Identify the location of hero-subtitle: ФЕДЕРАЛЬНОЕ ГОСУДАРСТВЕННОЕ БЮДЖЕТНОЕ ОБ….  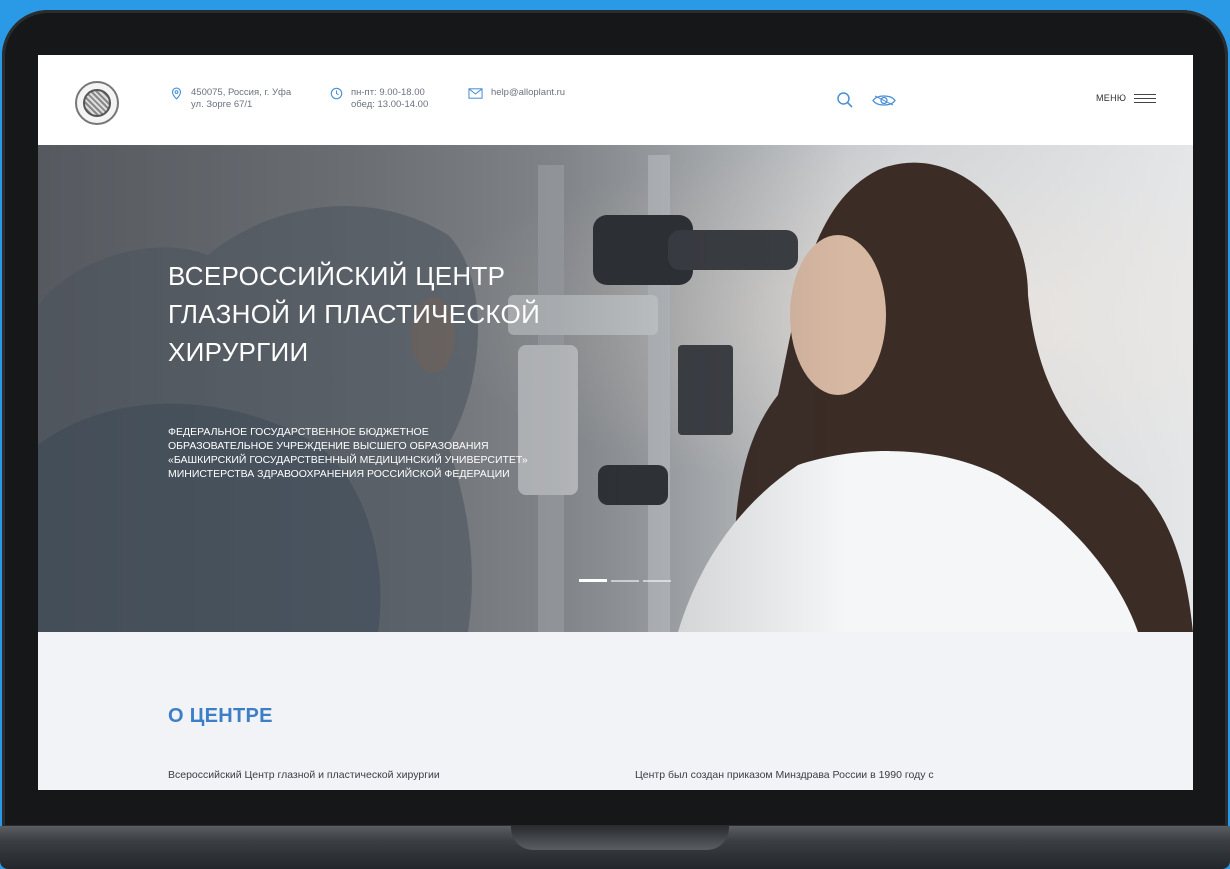
(398, 453).